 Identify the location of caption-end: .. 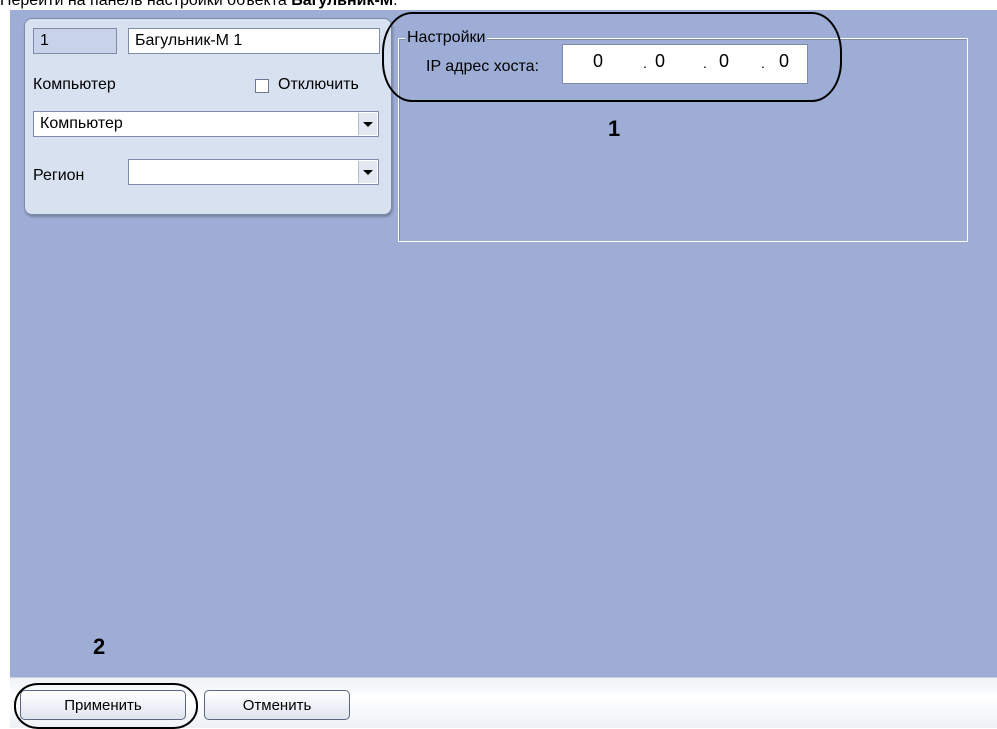
(395, 4).